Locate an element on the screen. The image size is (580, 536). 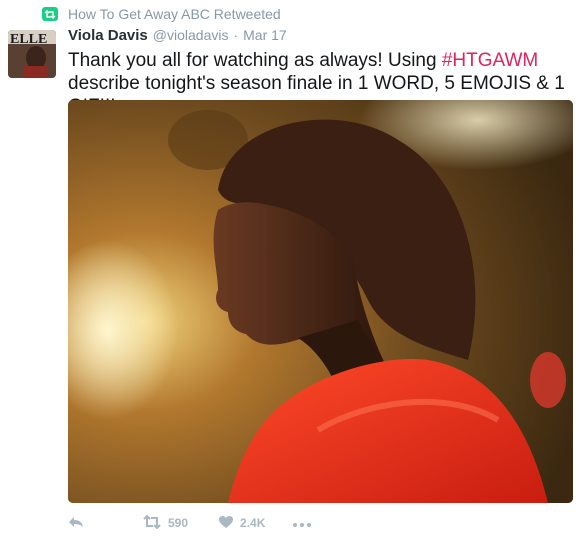
hashtag-link: #HTGAWM is located at coordinates (490, 60).